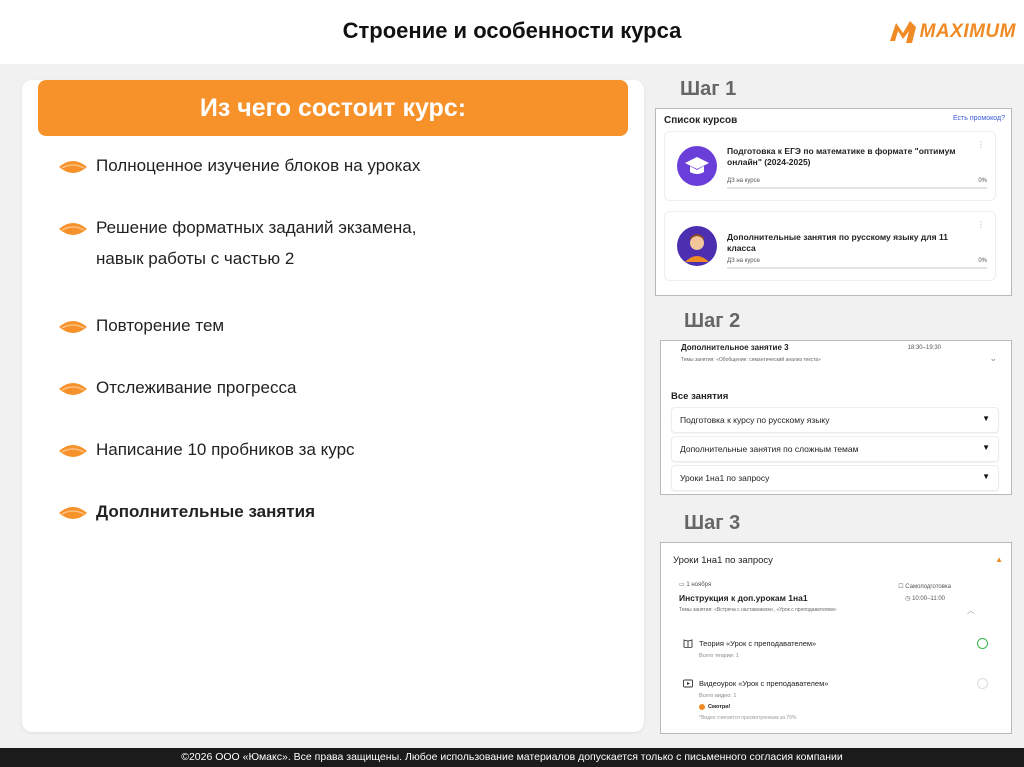 The height and width of the screenshot is (767, 1024). What do you see at coordinates (196, 387) in the screenshot?
I see `list-item-text: Отслеживание прогресса` at bounding box center [196, 387].